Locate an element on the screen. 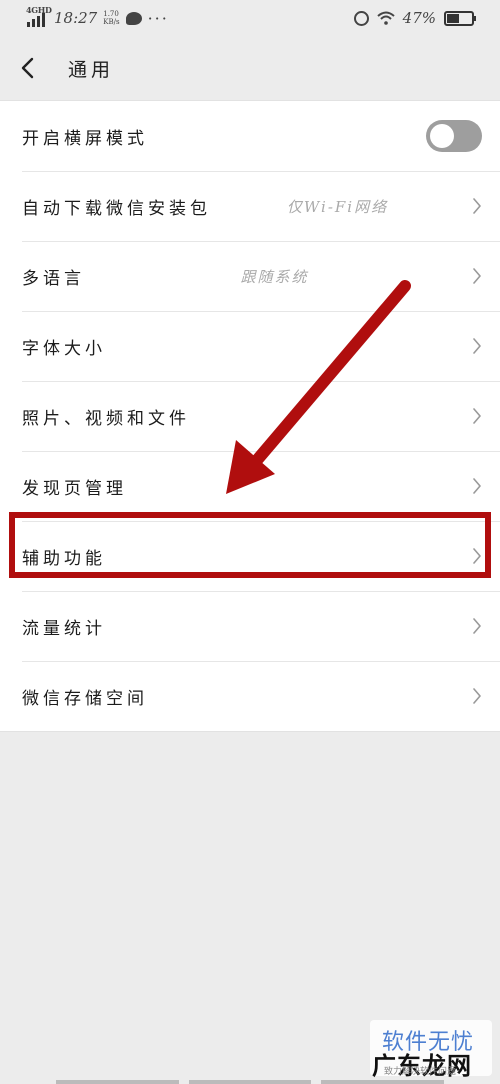 The height and width of the screenshot is (1084, 500). signal-icon: 4GHD is located at coordinates (39, 17).